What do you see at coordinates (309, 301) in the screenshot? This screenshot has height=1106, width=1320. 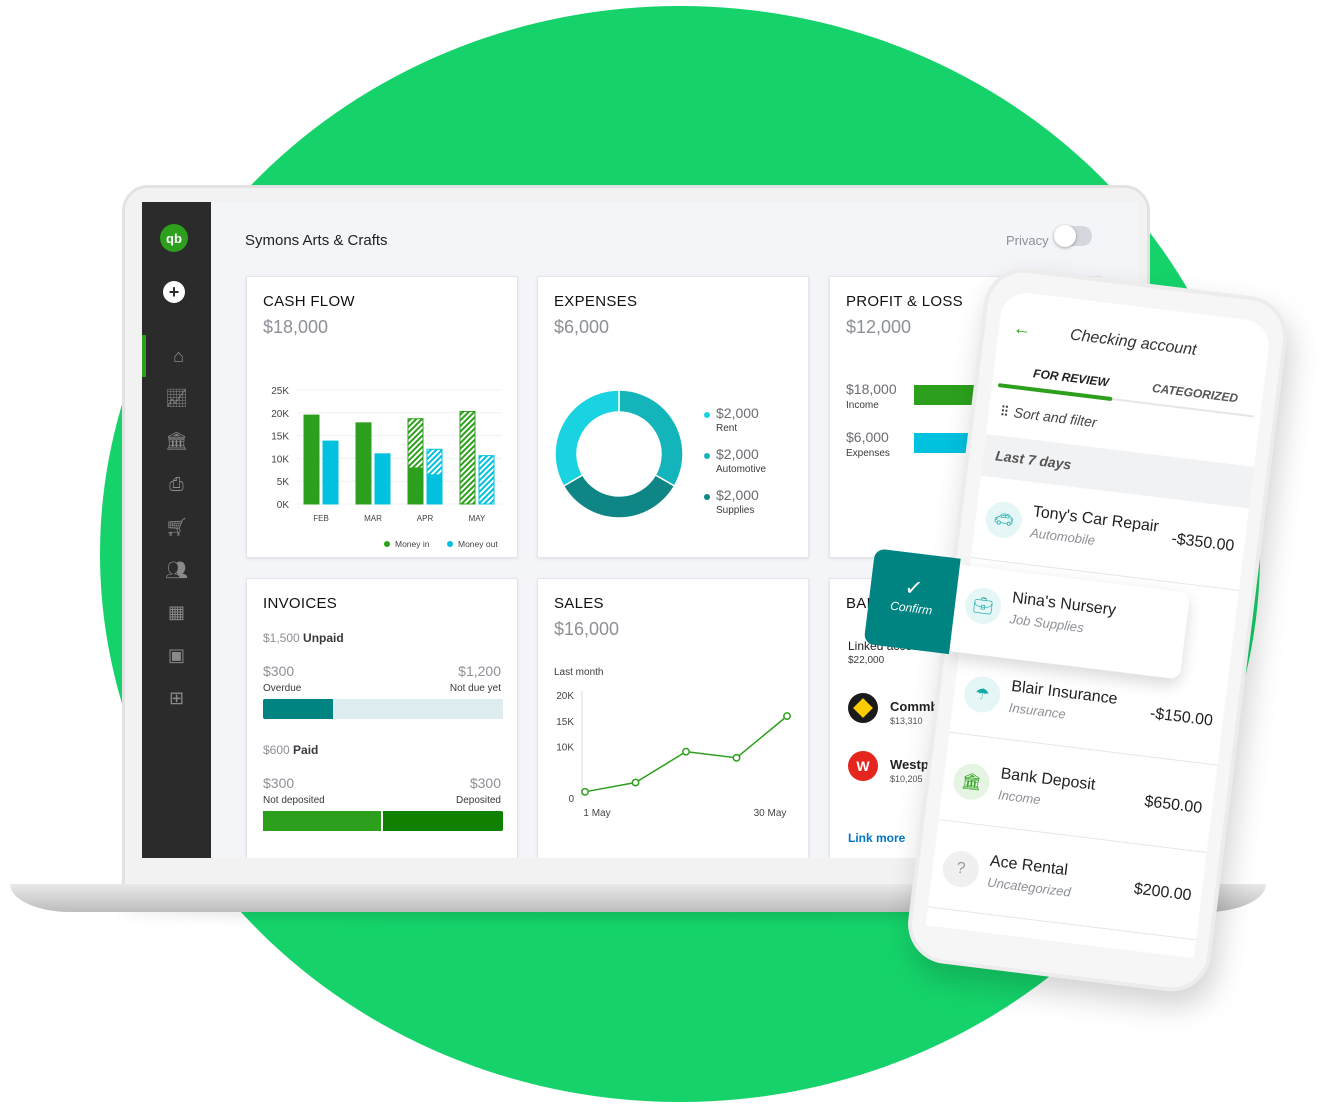 I see `card-title: CASH FLOW` at bounding box center [309, 301].